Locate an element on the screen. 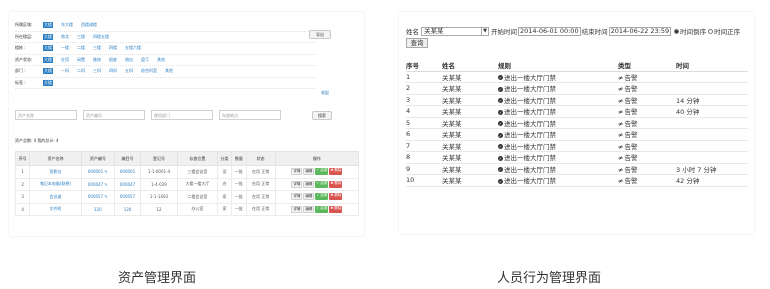  cell-cat: 设 is located at coordinates (224, 172).